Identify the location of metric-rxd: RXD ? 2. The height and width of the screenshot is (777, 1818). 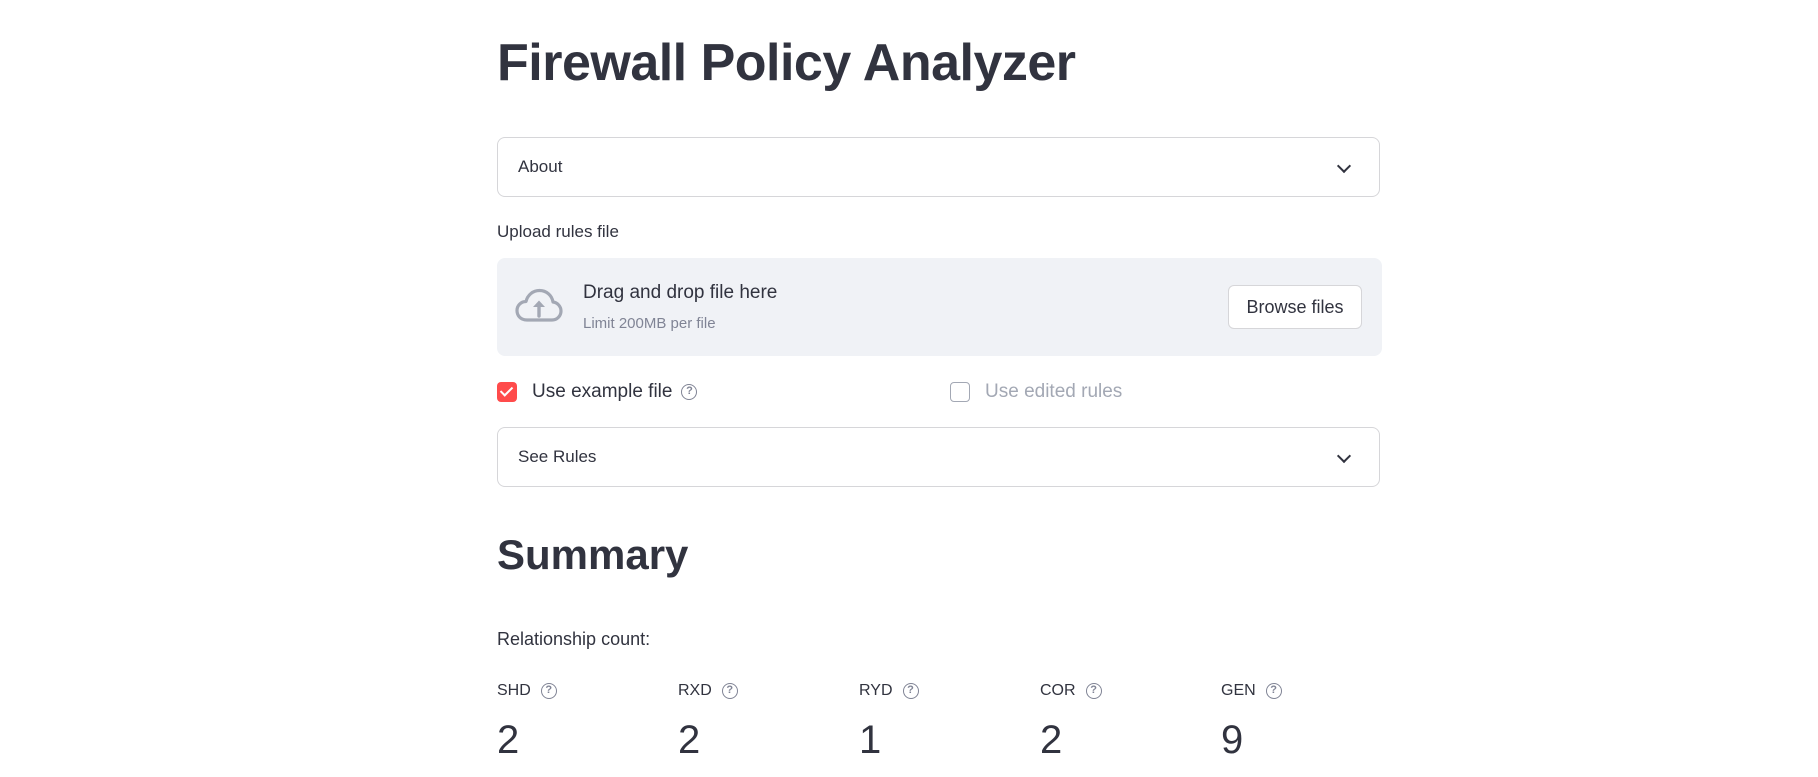
(758, 722).